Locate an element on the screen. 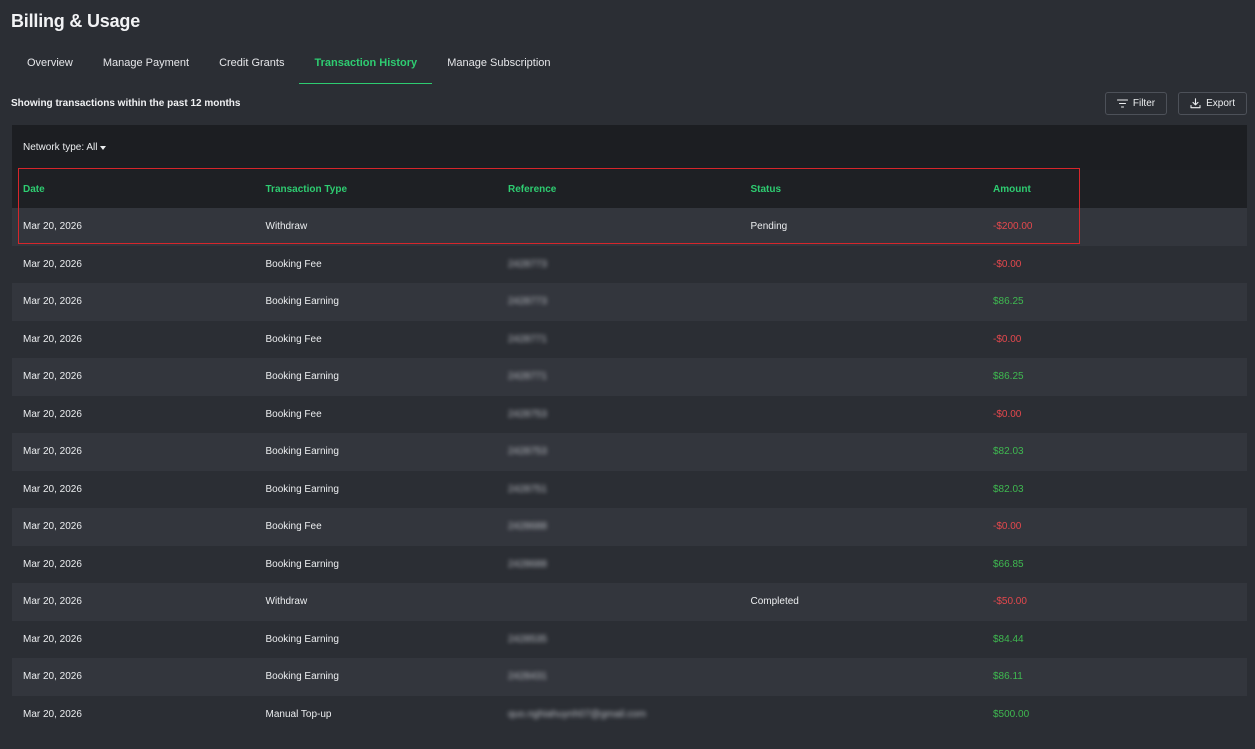 Image resolution: width=1255 pixels, height=749 pixels. table-row: Mar 20, 2026 Booking Earning 2428753 $82.03 is located at coordinates (629, 452).